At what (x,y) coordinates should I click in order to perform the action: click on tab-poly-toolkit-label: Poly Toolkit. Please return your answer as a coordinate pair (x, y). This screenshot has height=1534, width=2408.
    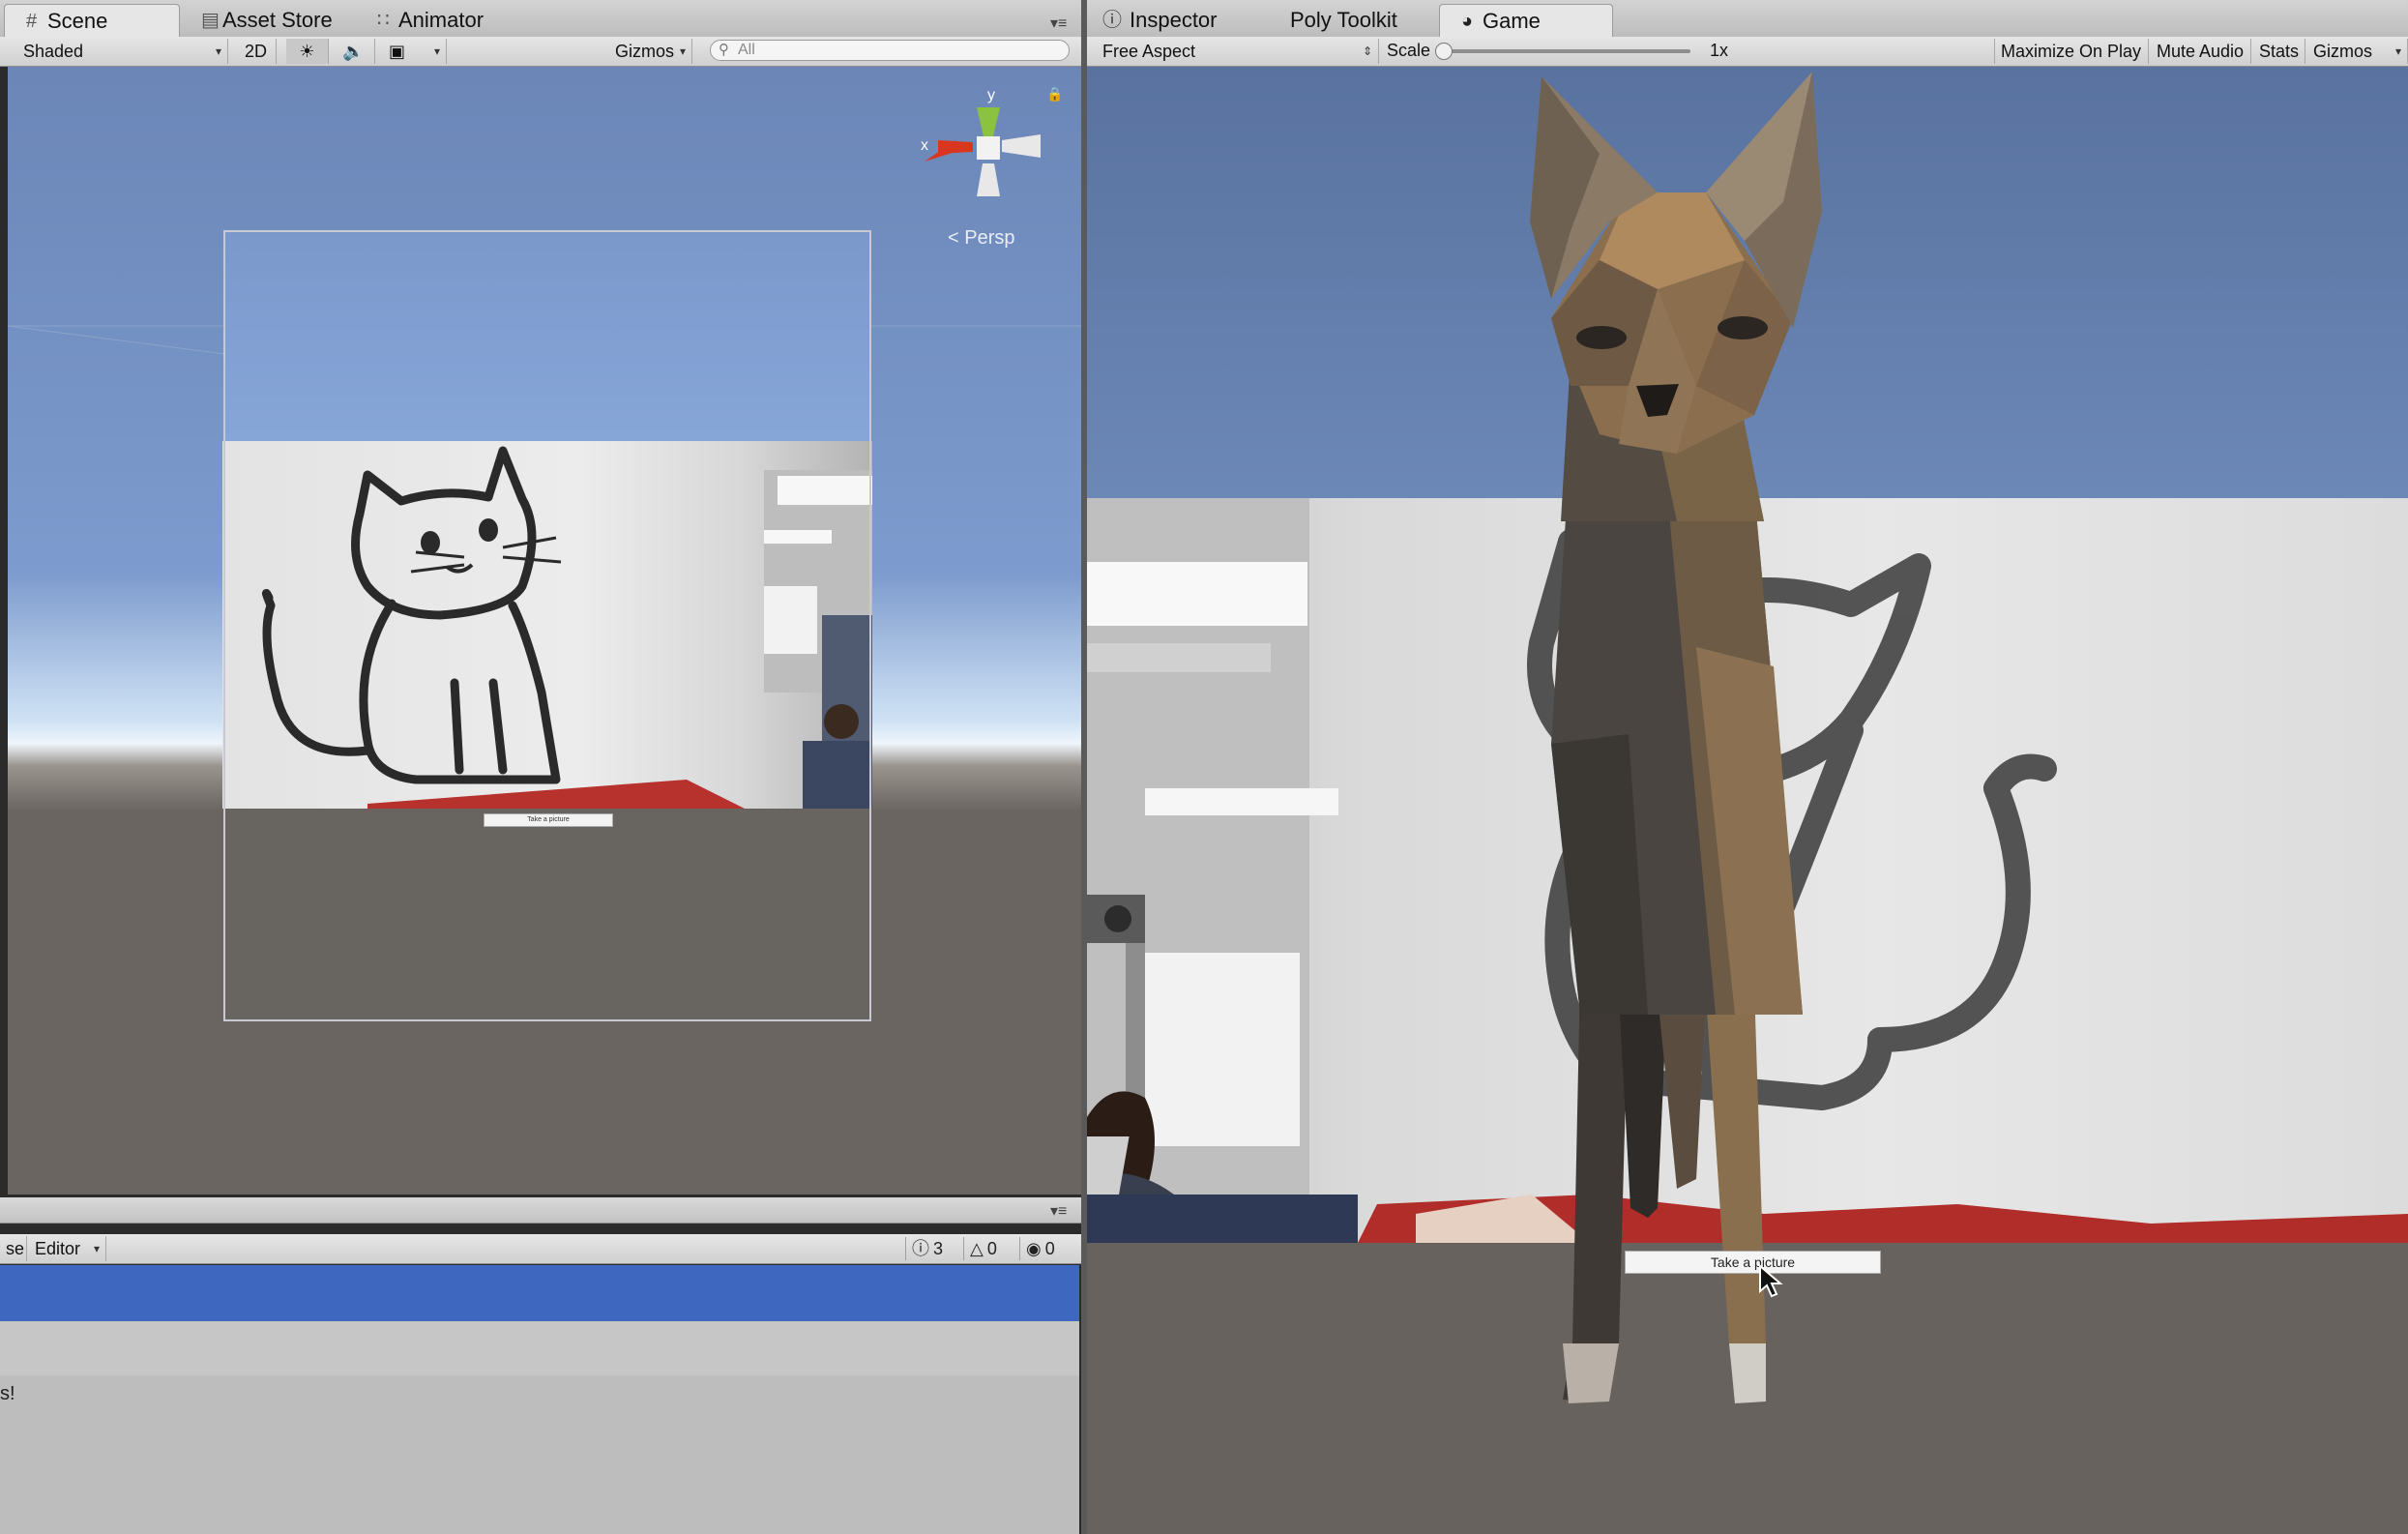
    Looking at the image, I should click on (1343, 20).